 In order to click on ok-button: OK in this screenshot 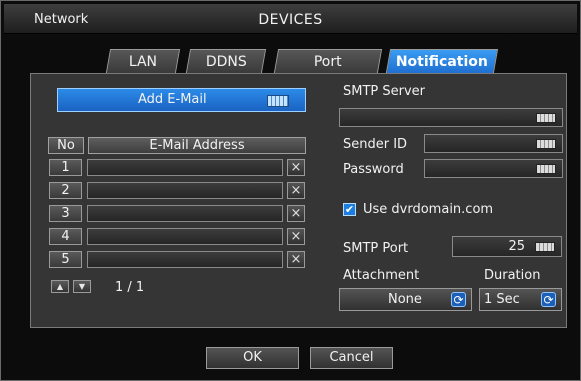, I will do `click(252, 358)`.